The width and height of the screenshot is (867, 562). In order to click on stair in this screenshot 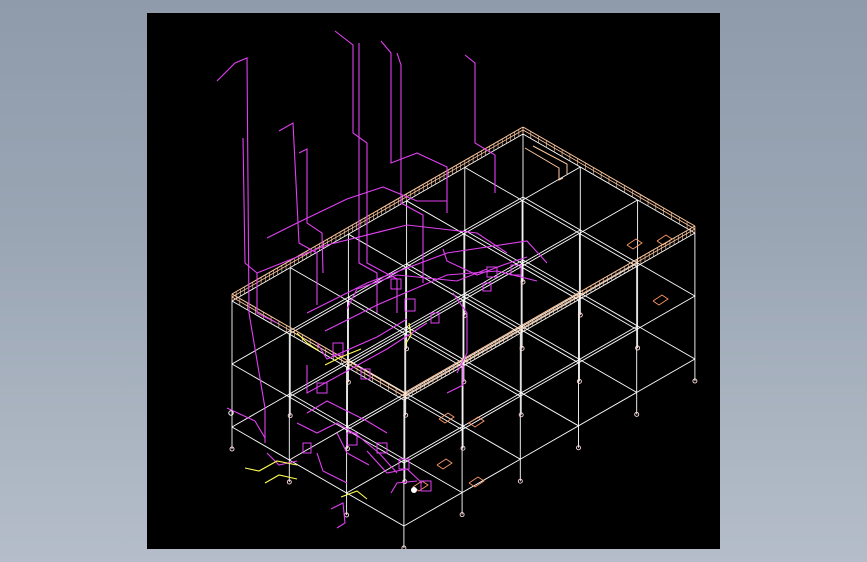, I will do `click(544, 164)`.